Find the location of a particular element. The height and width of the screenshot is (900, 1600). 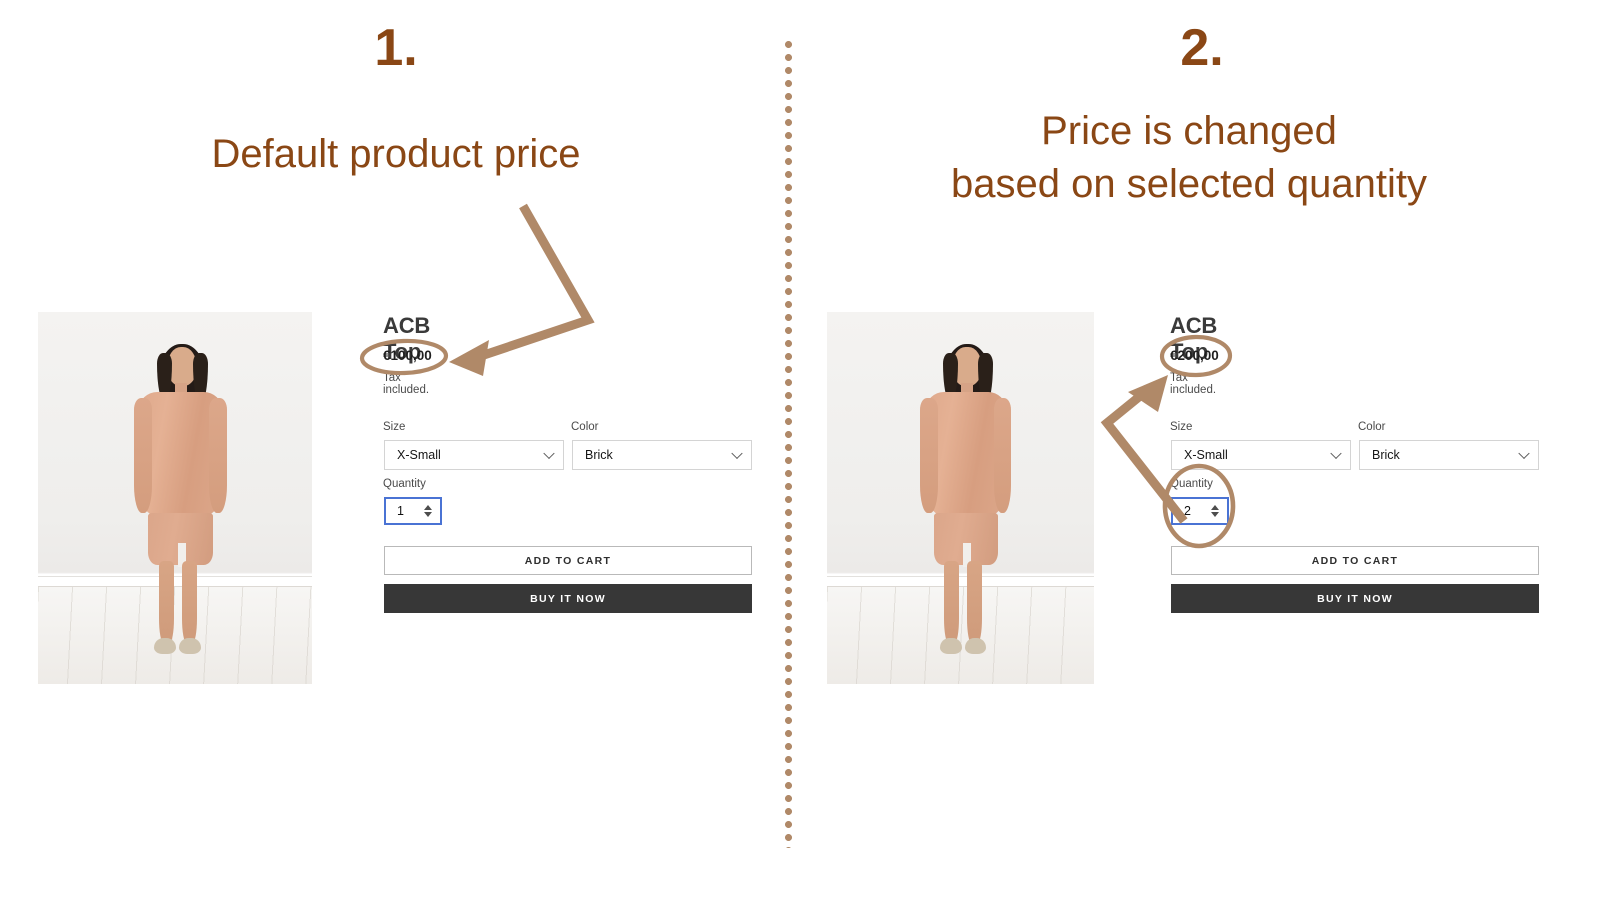

size-select-value-1: X-Small is located at coordinates (419, 455).